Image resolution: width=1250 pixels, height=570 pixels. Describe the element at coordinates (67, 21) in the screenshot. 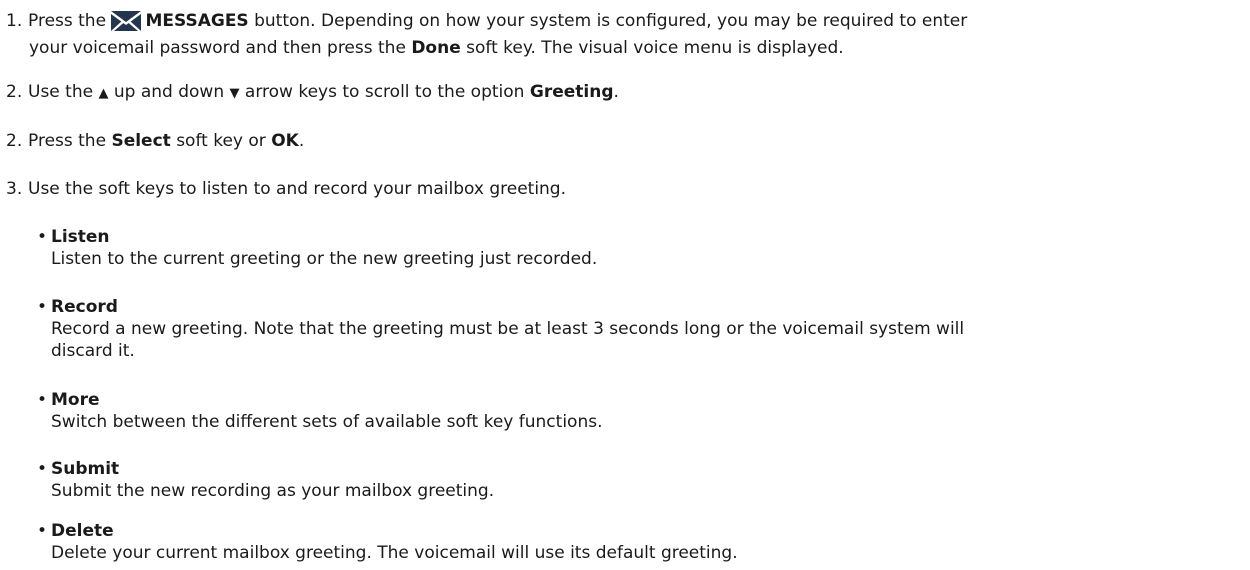

I see `step-1-text-a: Press the` at that location.